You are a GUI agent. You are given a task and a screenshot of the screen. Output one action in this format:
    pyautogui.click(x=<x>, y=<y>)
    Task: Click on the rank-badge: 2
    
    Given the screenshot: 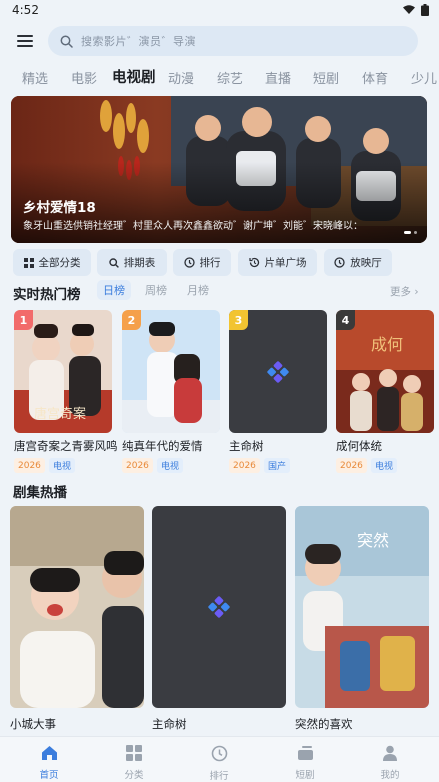 What is the action you would take?
    pyautogui.click(x=131, y=320)
    